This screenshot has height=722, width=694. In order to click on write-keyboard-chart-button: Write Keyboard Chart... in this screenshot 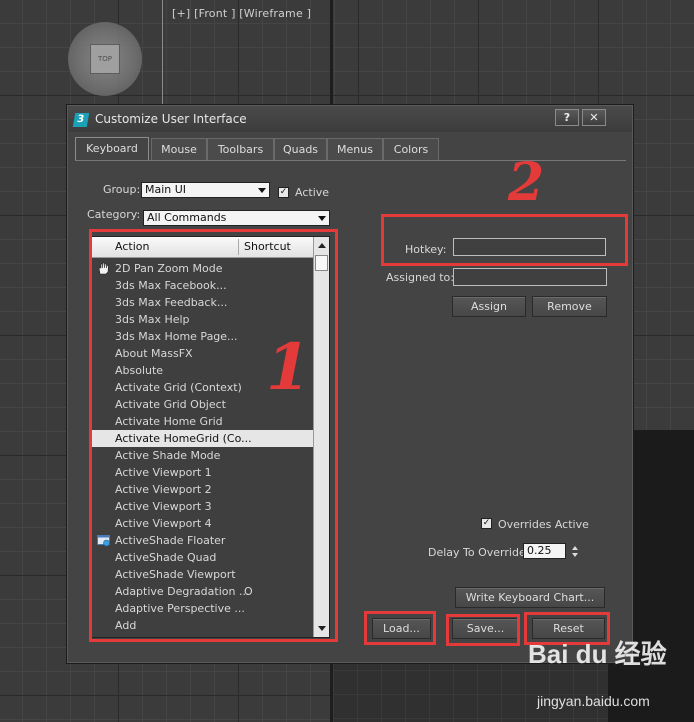, I will do `click(530, 597)`.